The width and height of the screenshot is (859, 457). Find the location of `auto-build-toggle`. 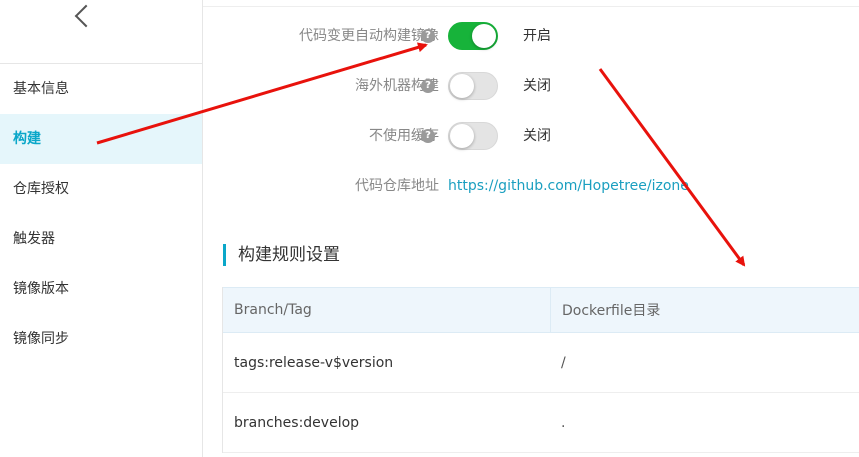

auto-build-toggle is located at coordinates (473, 36).